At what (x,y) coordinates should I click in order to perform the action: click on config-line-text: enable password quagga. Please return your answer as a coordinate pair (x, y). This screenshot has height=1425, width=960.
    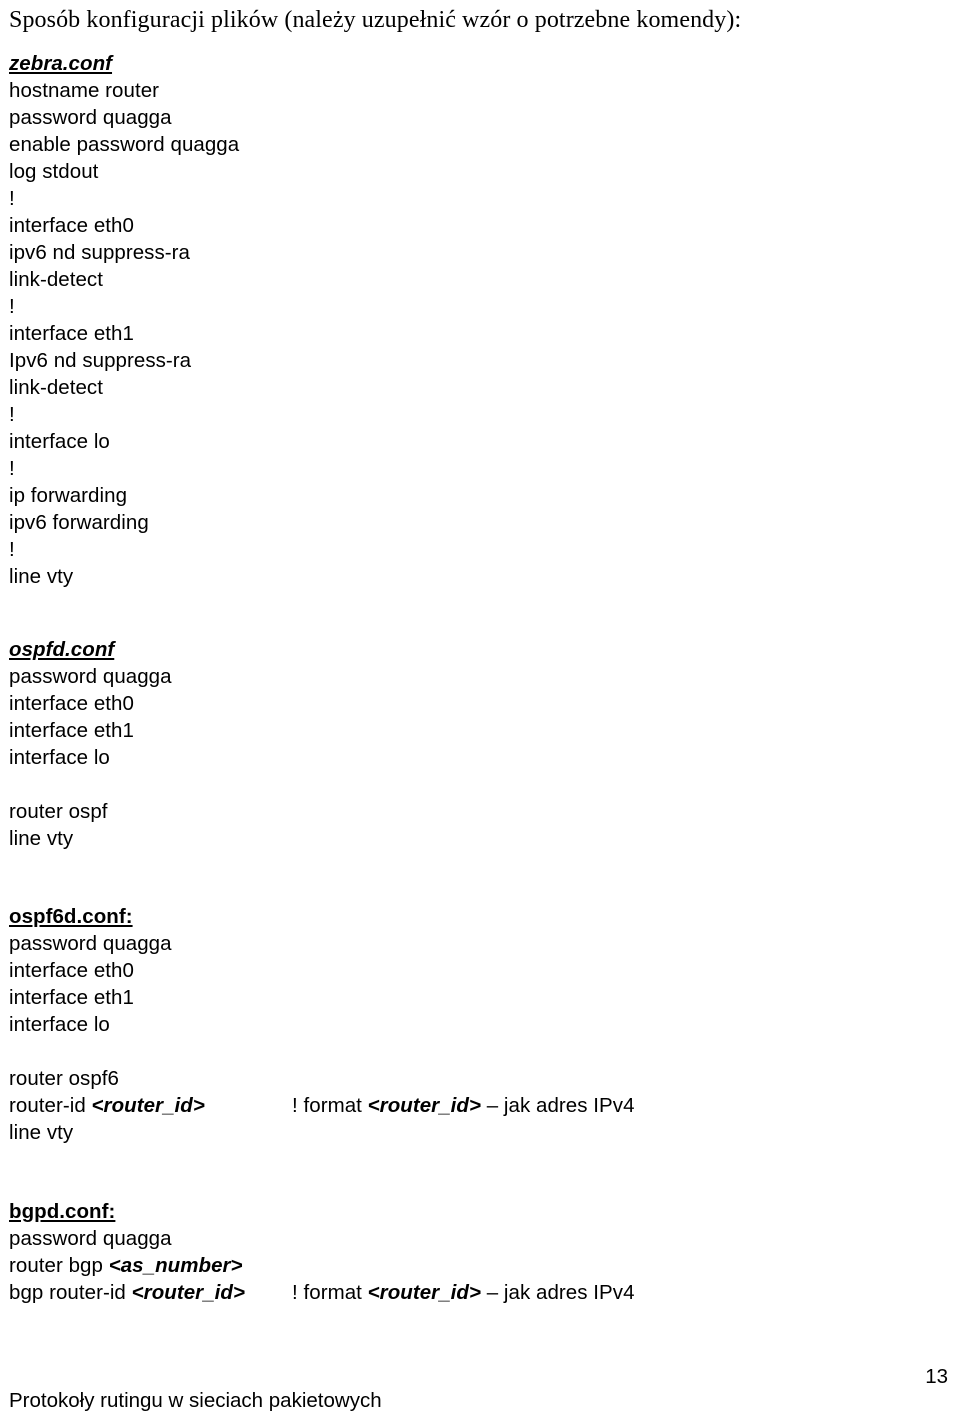
    Looking at the image, I should click on (124, 144).